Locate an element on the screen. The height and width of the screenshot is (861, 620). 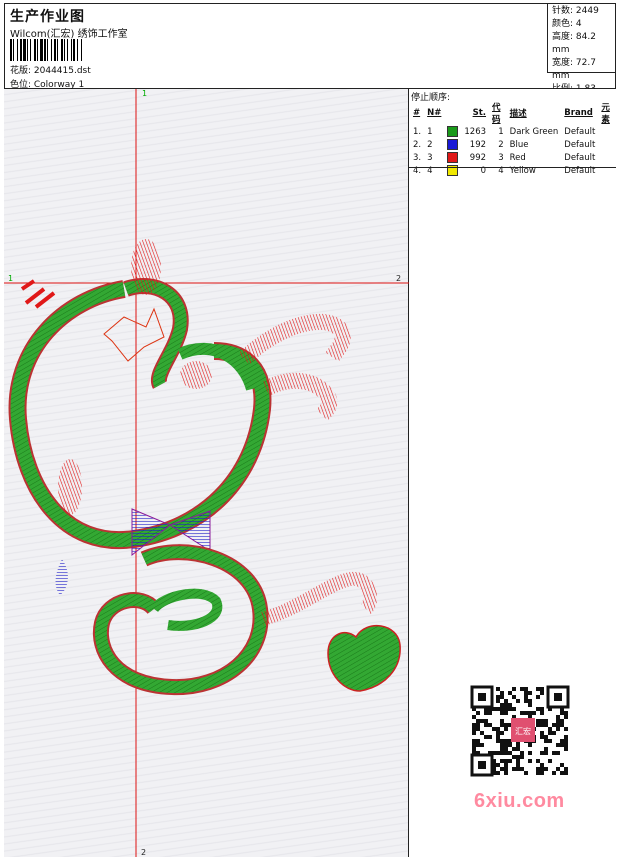
row-code: 2 is located at coordinates (501, 144).